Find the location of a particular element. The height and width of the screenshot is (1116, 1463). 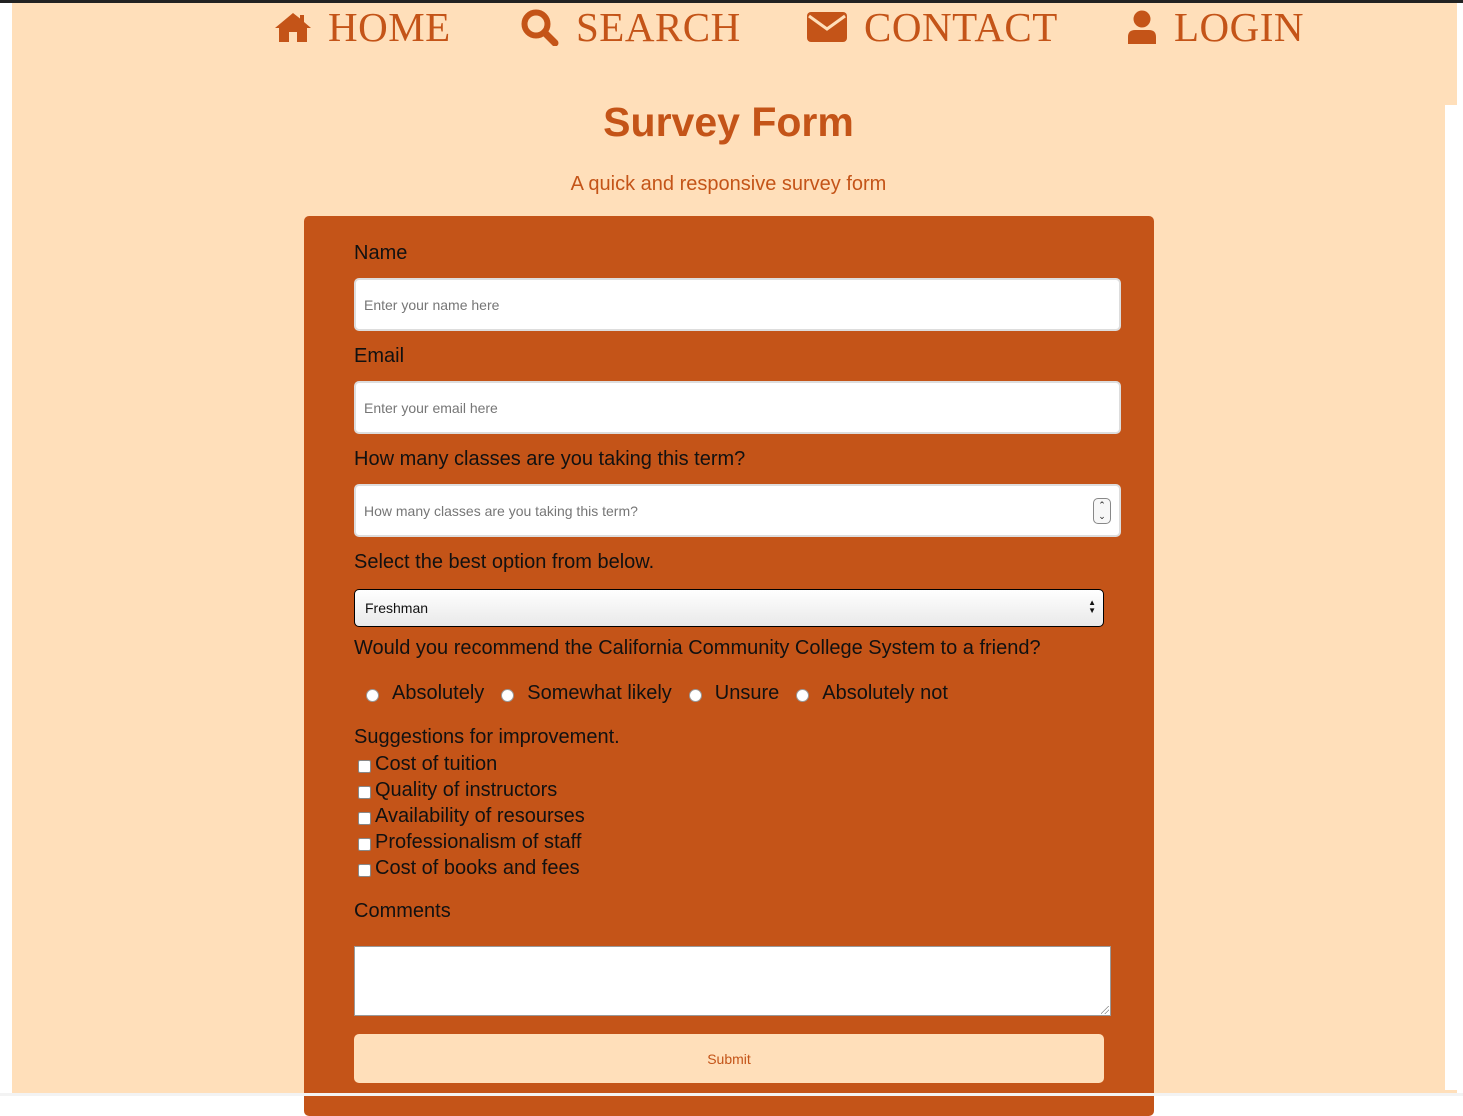

radio-somewhat-likely is located at coordinates (508, 695).